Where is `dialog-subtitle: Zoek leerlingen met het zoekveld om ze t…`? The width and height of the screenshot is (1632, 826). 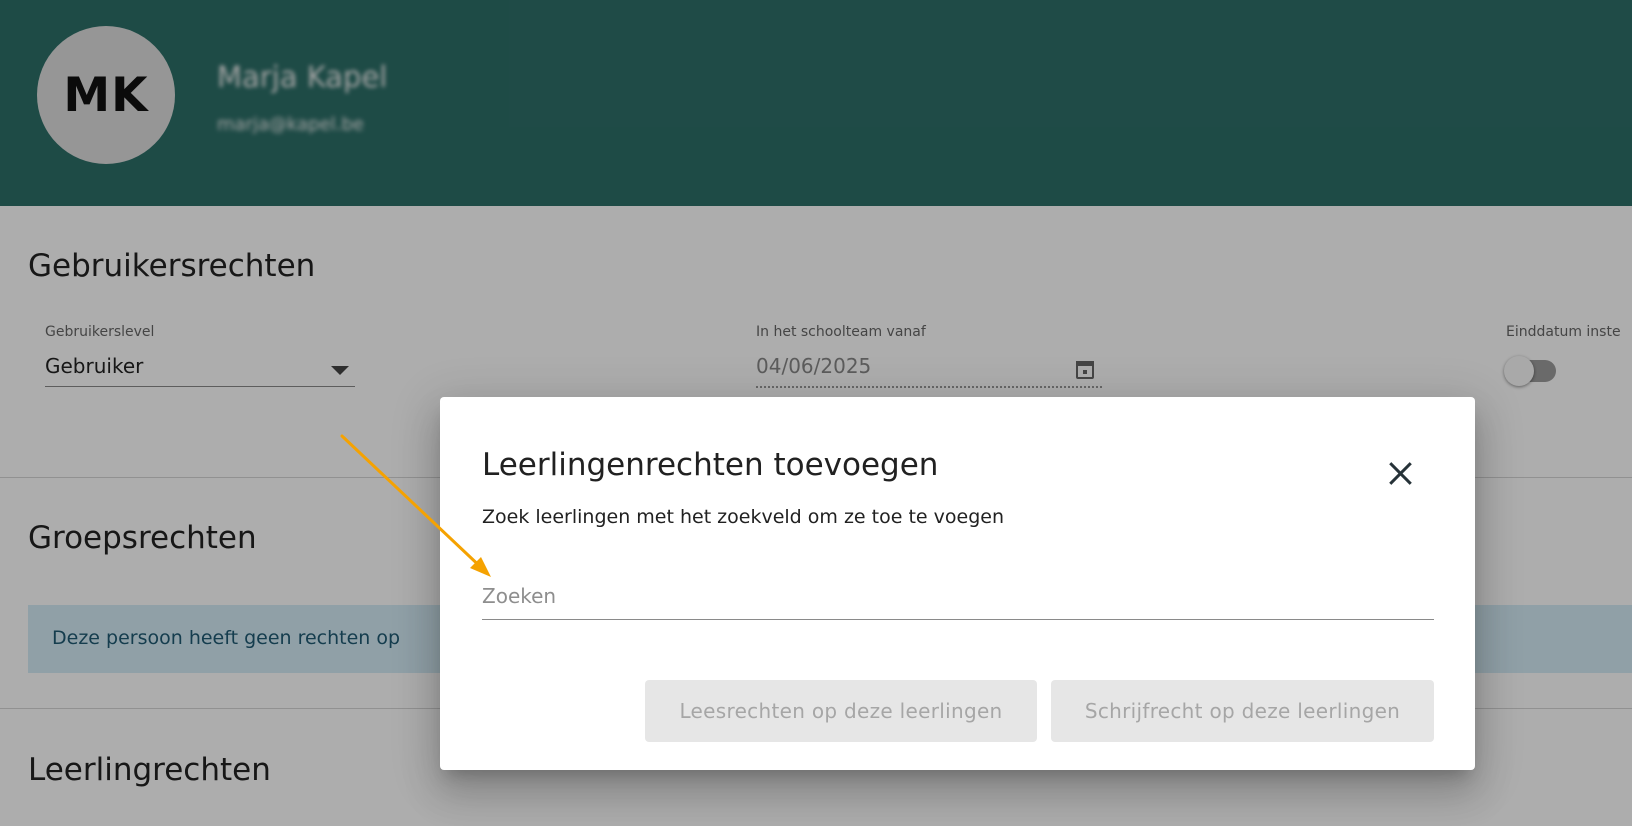
dialog-subtitle: Zoek leerlingen met het zoekveld om ze t… is located at coordinates (743, 517).